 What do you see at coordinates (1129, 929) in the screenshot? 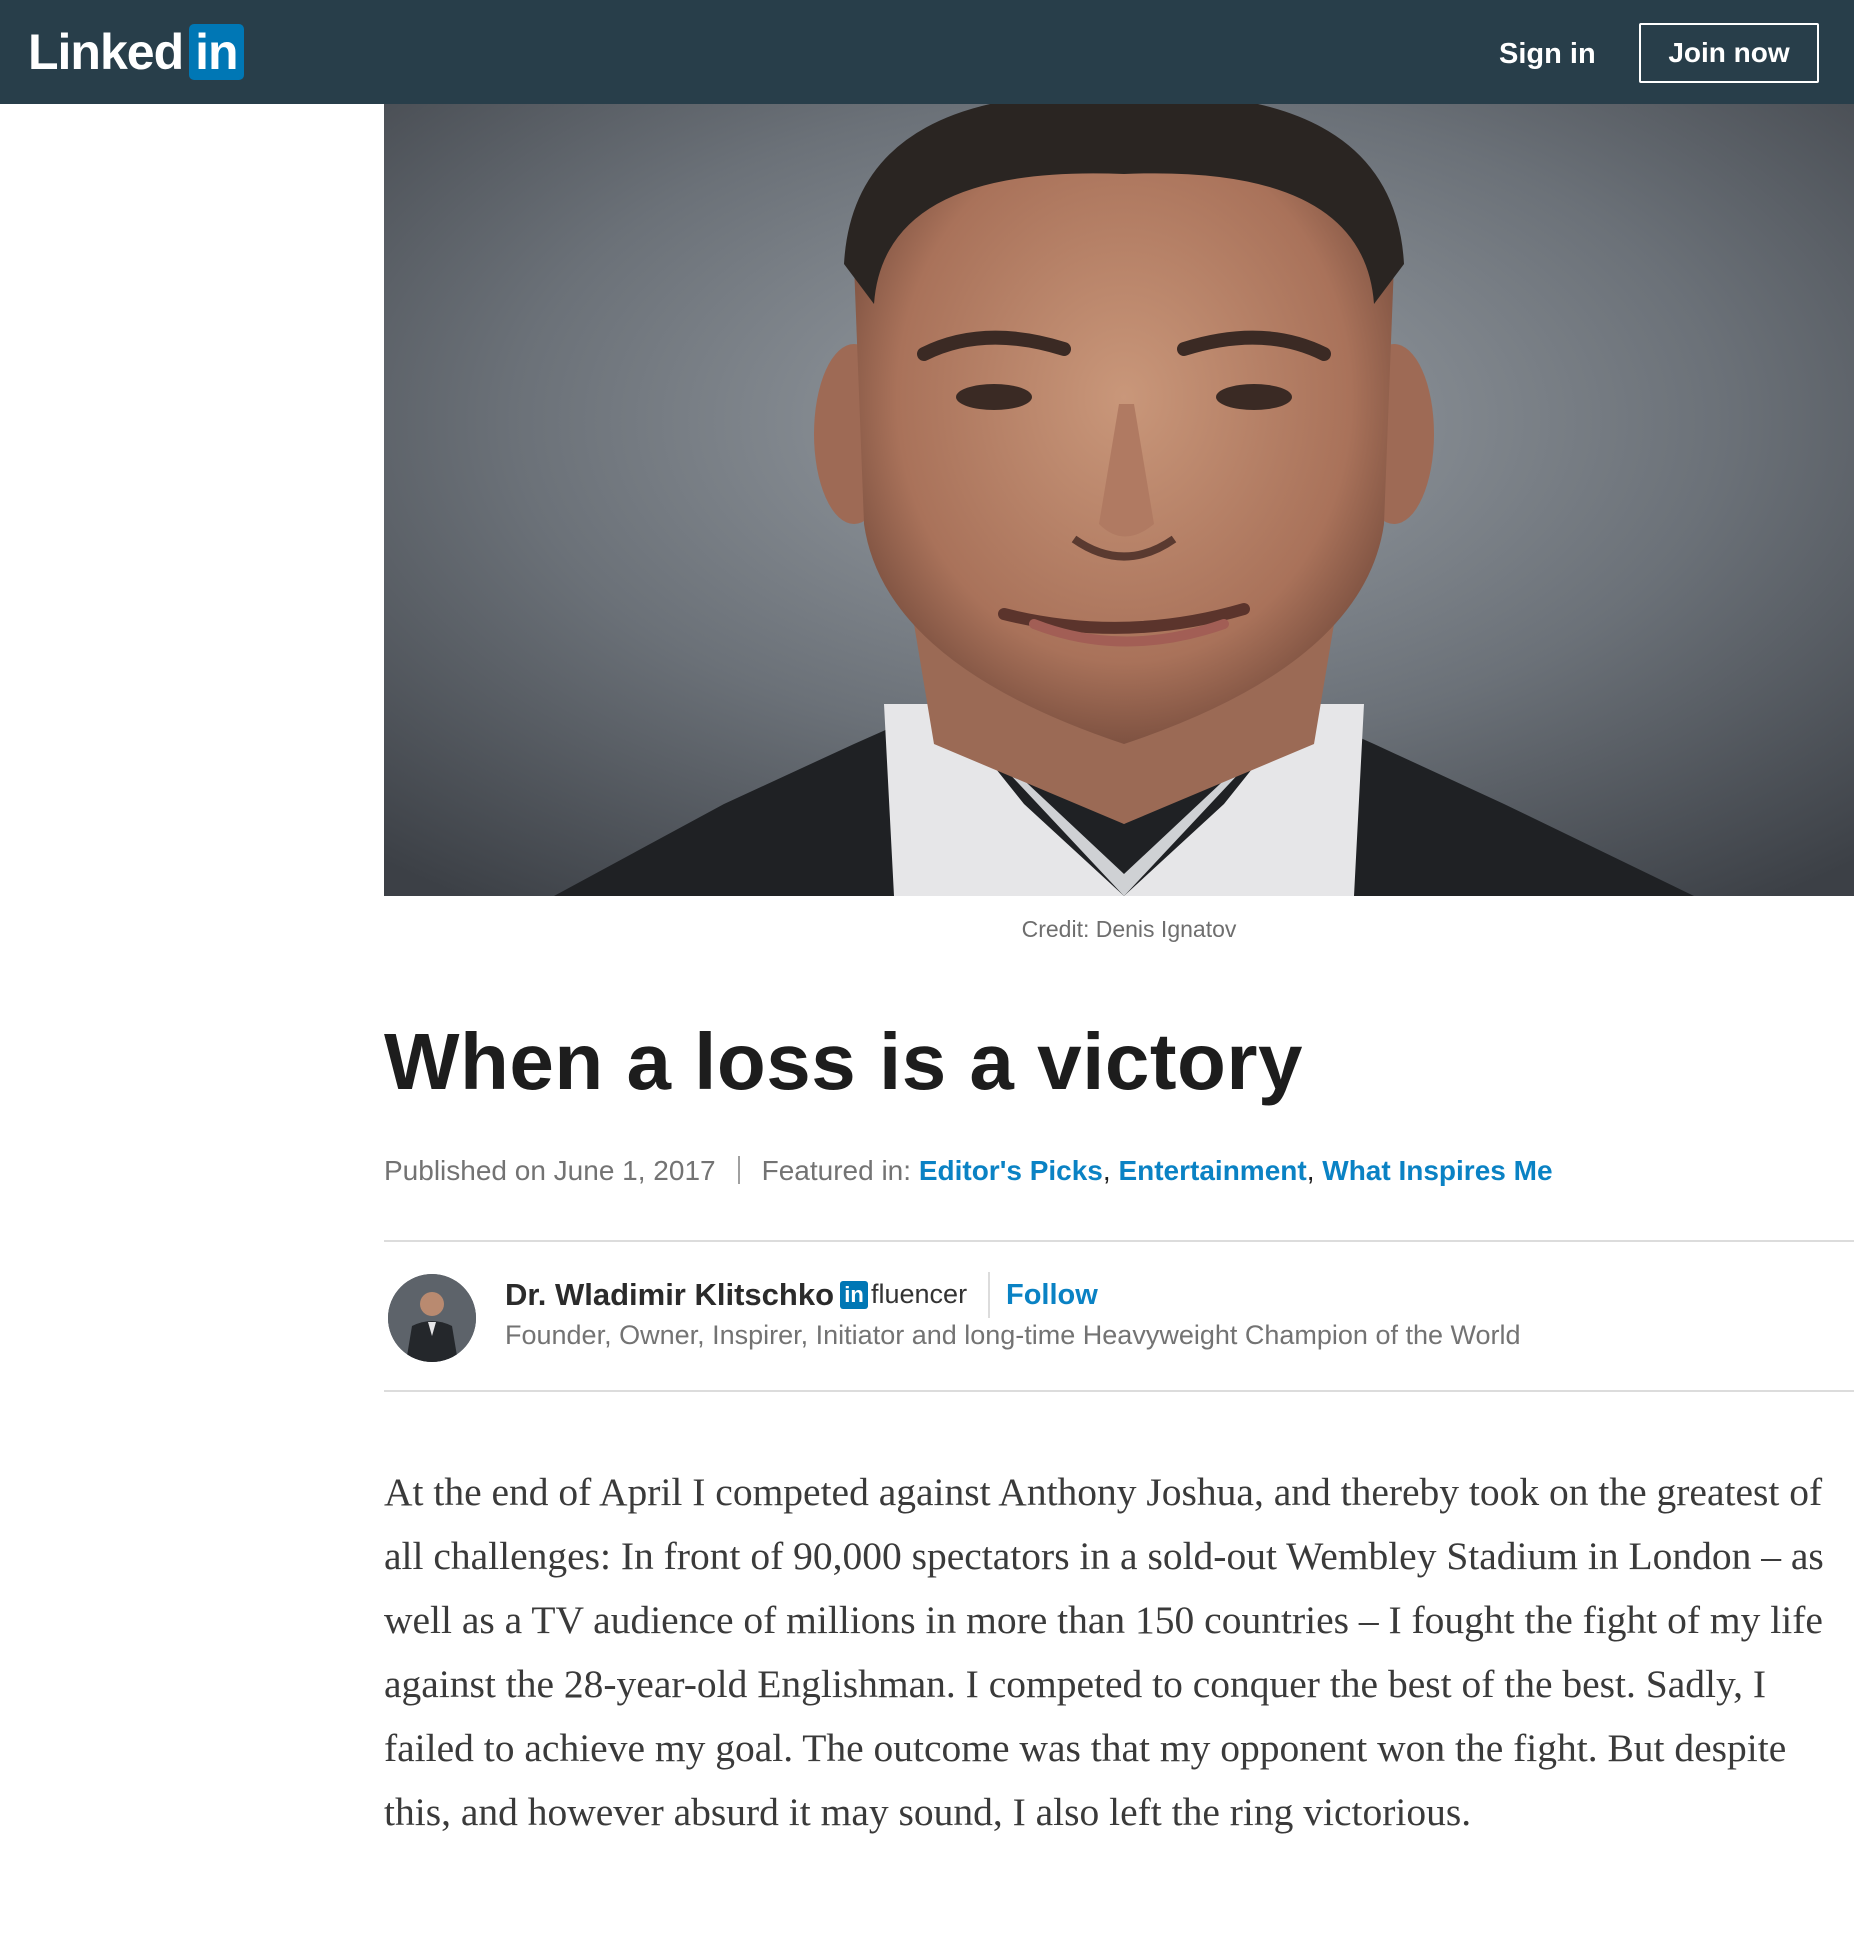
I see `photo-credit: Credit: Denis Ignatov` at bounding box center [1129, 929].